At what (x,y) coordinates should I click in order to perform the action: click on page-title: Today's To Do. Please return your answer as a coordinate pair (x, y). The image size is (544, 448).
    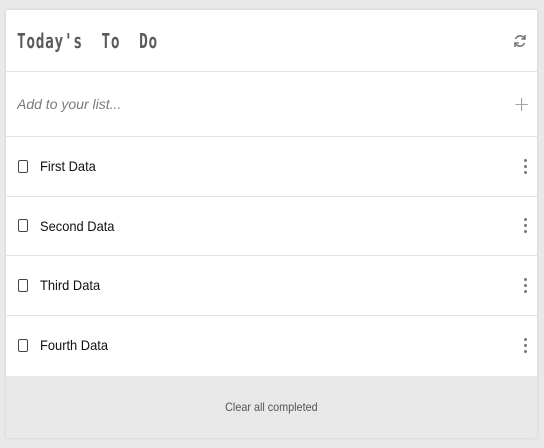
    Looking at the image, I should click on (87, 40).